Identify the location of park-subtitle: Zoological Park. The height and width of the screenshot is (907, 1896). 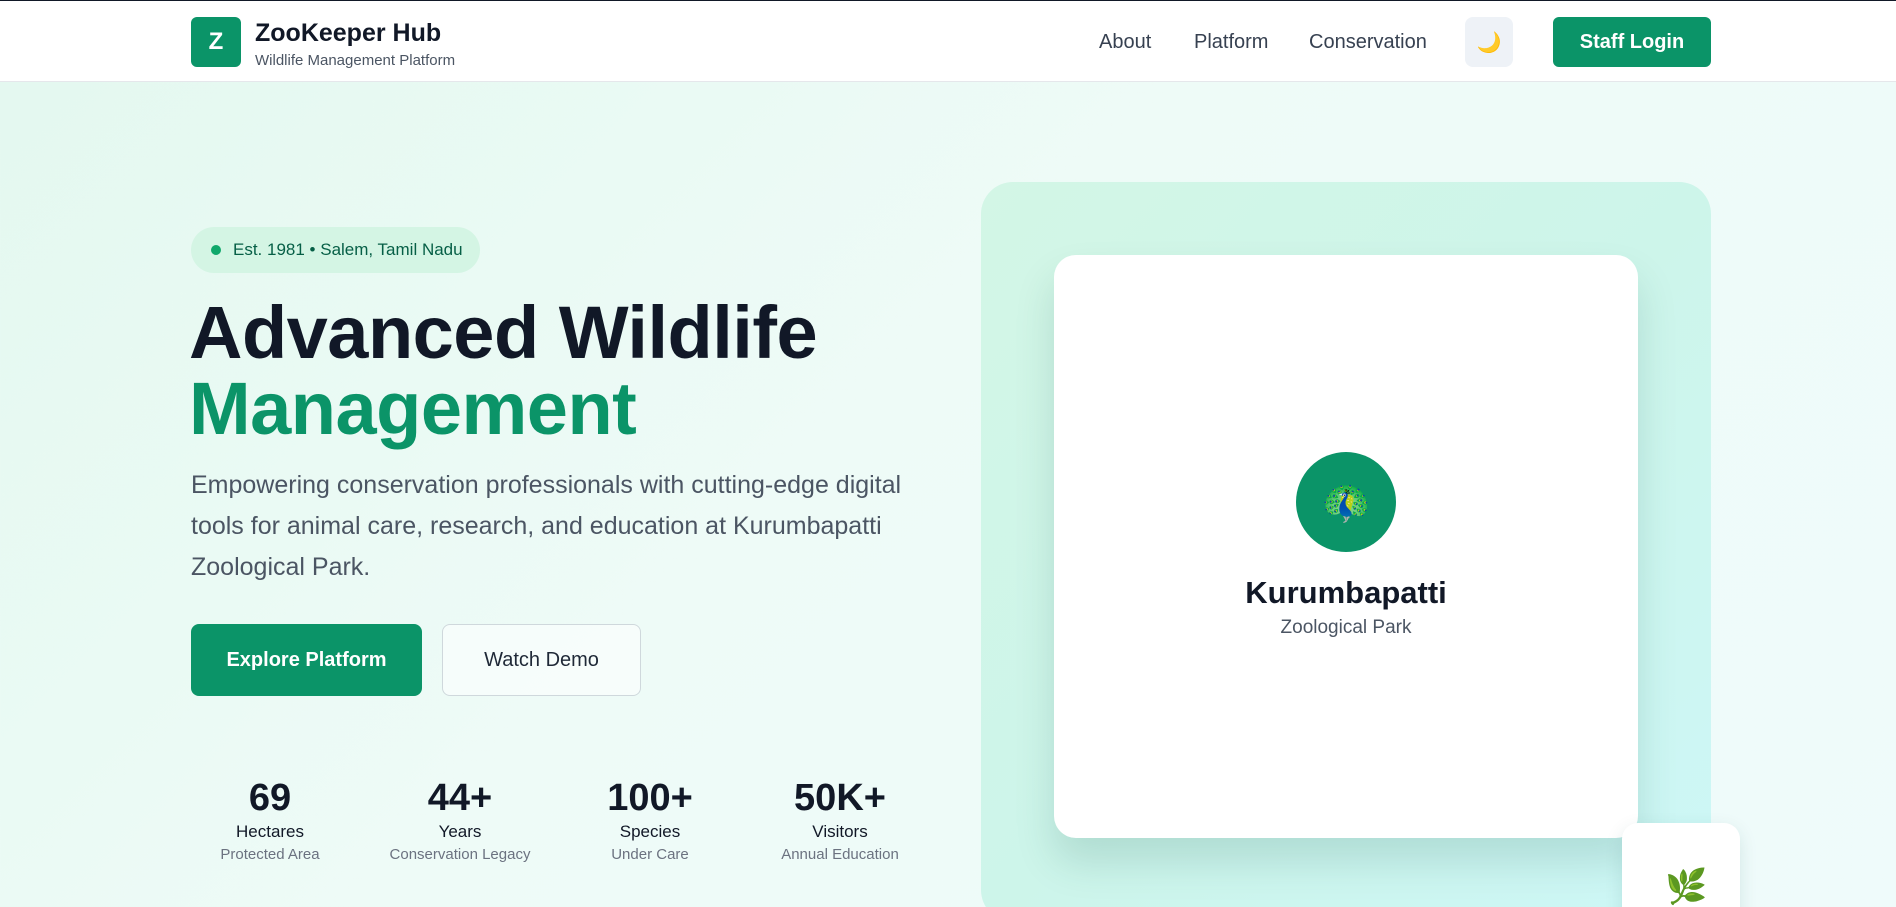
(1346, 627).